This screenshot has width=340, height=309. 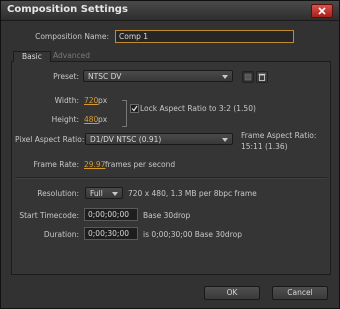 What do you see at coordinates (204, 36) in the screenshot?
I see `composition-name-input: Comp 1` at bounding box center [204, 36].